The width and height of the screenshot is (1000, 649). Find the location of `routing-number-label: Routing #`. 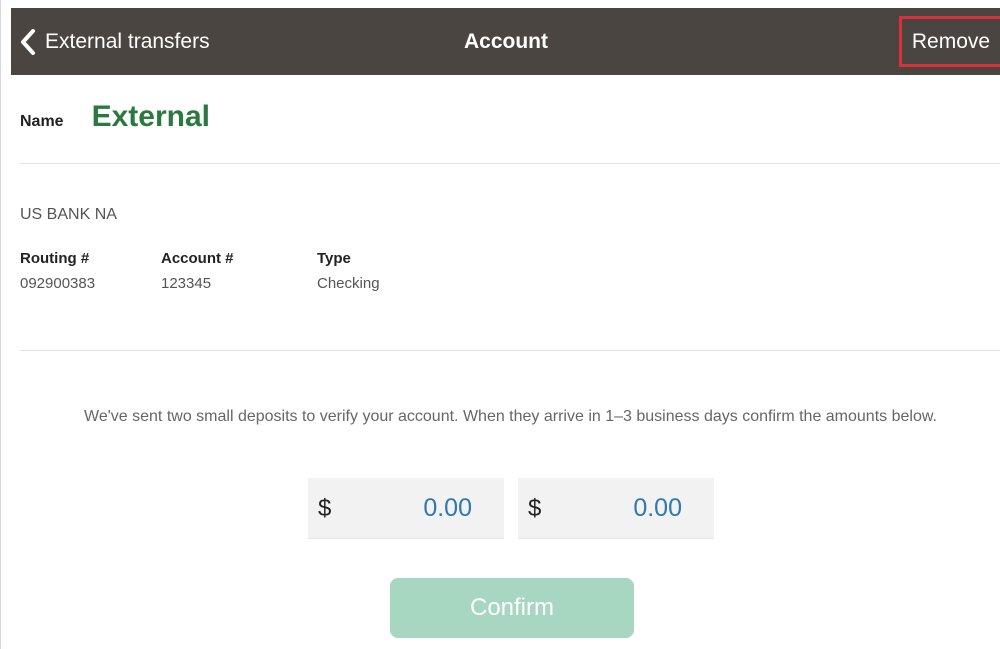

routing-number-label: Routing # is located at coordinates (55, 258).